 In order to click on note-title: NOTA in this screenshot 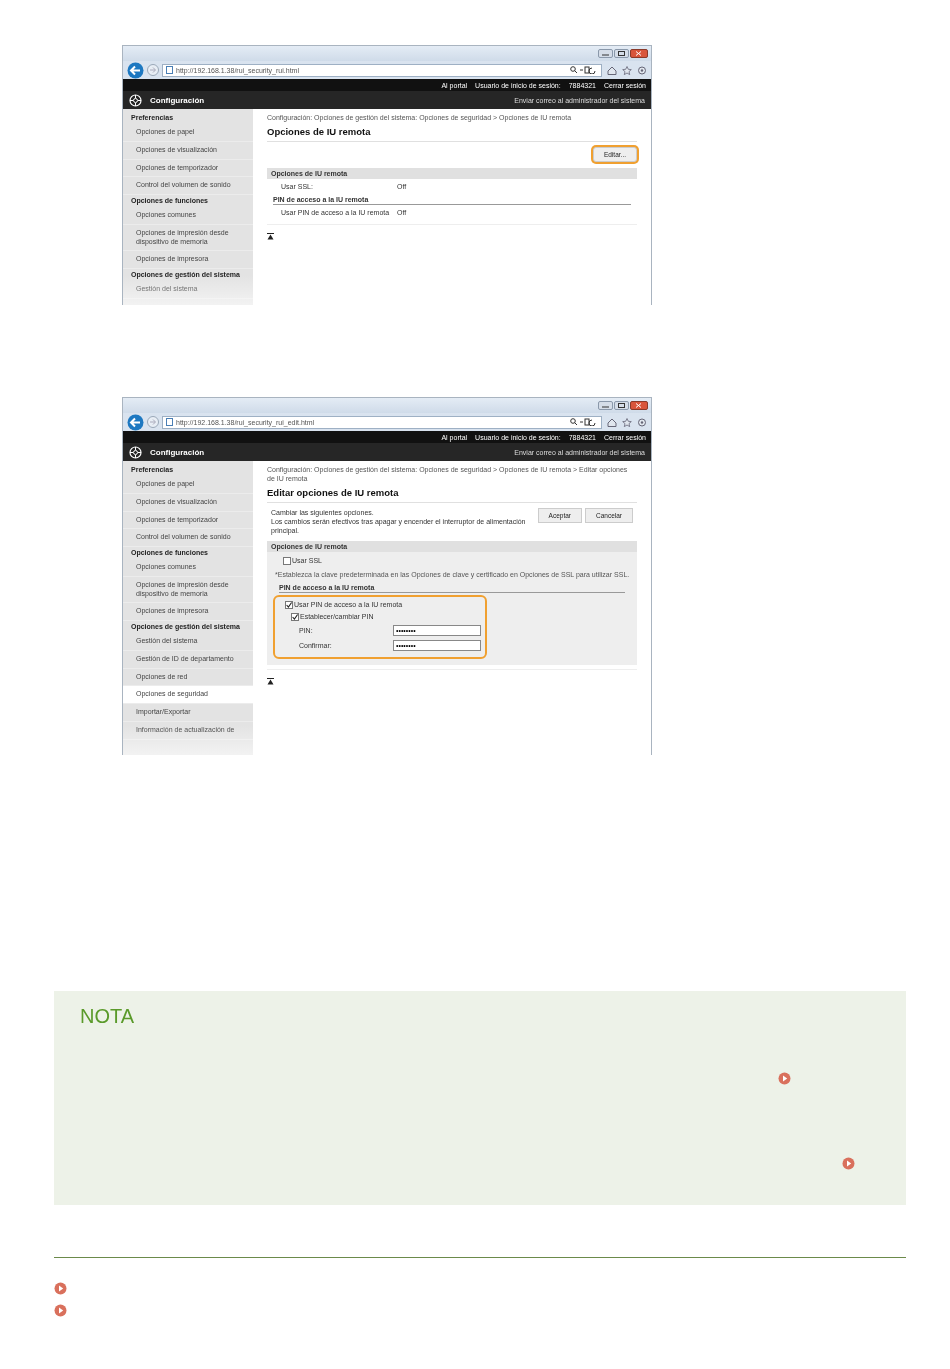, I will do `click(107, 1016)`.